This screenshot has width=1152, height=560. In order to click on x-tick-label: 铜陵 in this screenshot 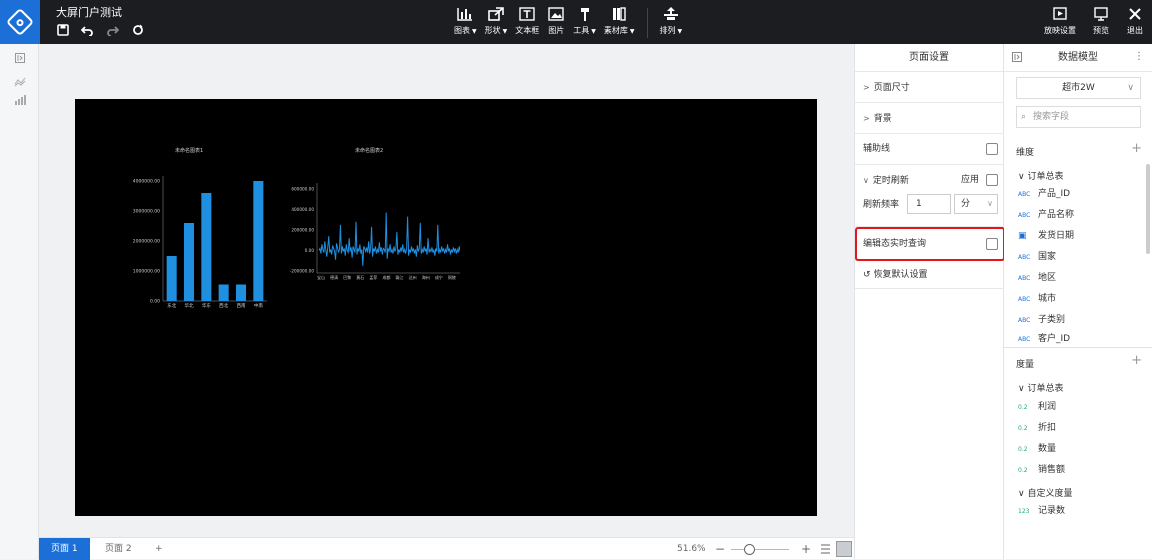, I will do `click(452, 277)`.